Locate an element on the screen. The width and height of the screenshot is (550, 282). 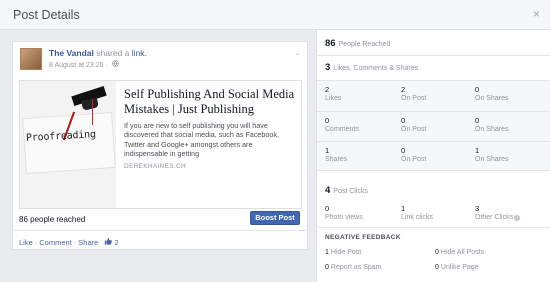
likes-on-shares-cell: 0 On Shares is located at coordinates (491, 94).